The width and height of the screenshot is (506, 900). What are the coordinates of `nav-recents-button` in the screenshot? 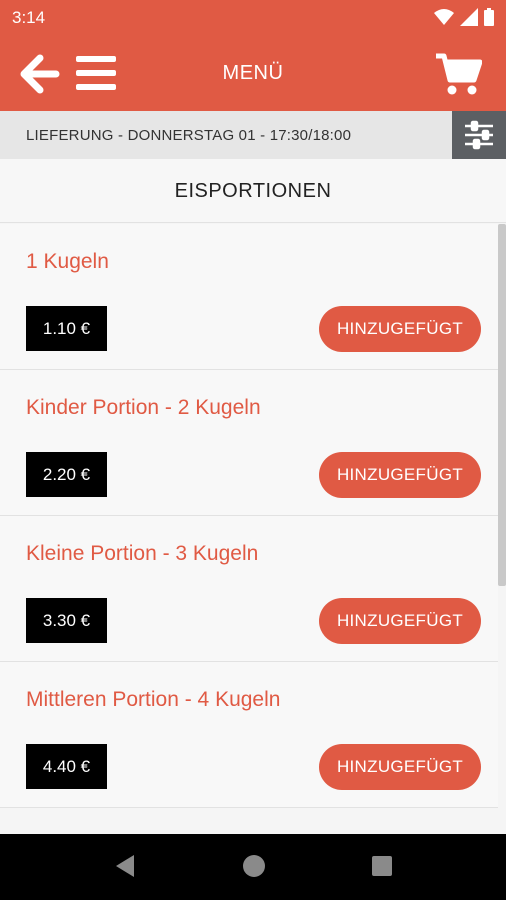 It's located at (382, 868).